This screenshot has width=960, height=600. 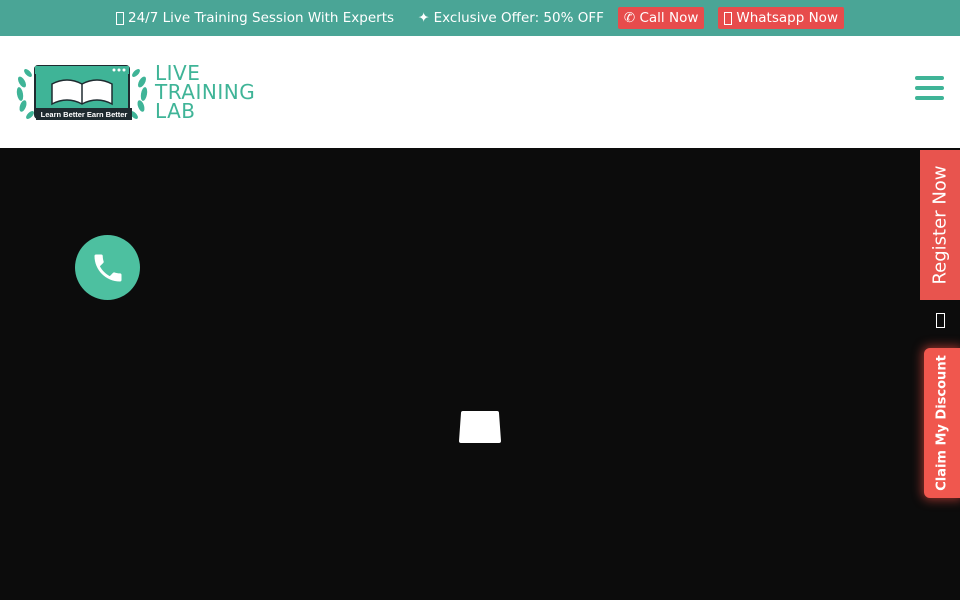 I want to click on clock-icon, so click(x=120, y=18).